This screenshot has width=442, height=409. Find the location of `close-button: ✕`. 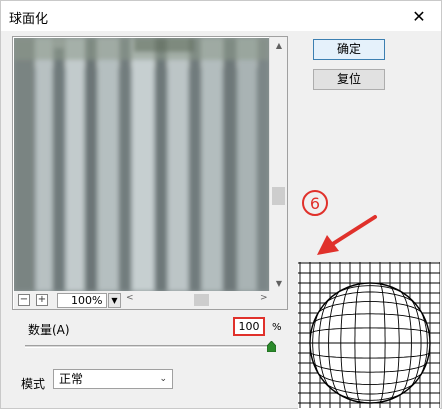

close-button: ✕ is located at coordinates (419, 16).